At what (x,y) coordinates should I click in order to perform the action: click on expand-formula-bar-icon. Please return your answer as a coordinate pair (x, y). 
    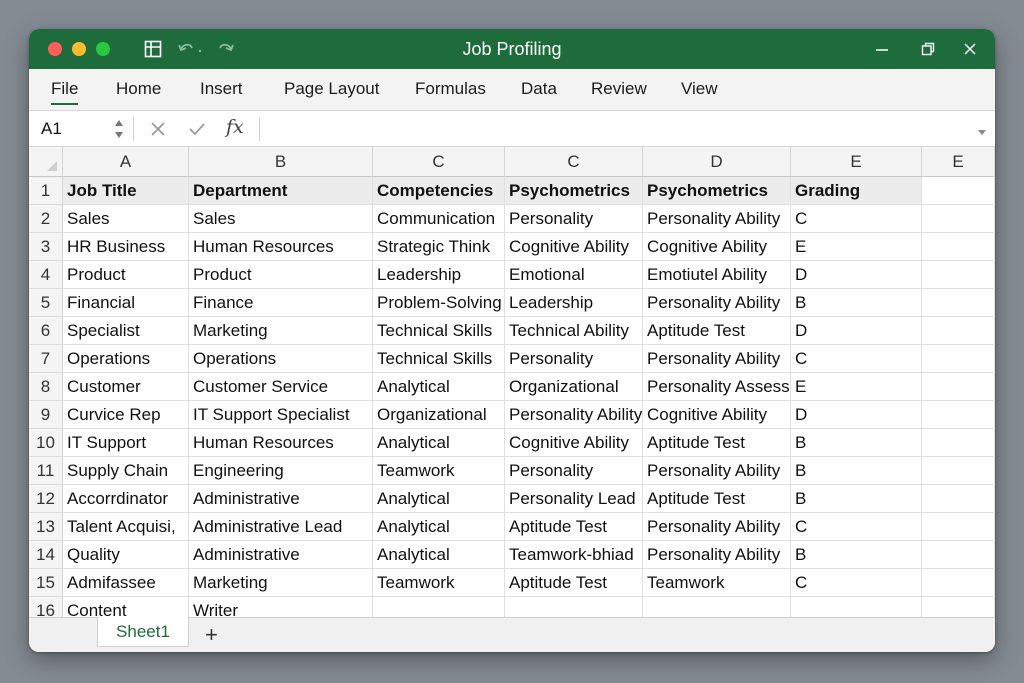
    Looking at the image, I should click on (982, 133).